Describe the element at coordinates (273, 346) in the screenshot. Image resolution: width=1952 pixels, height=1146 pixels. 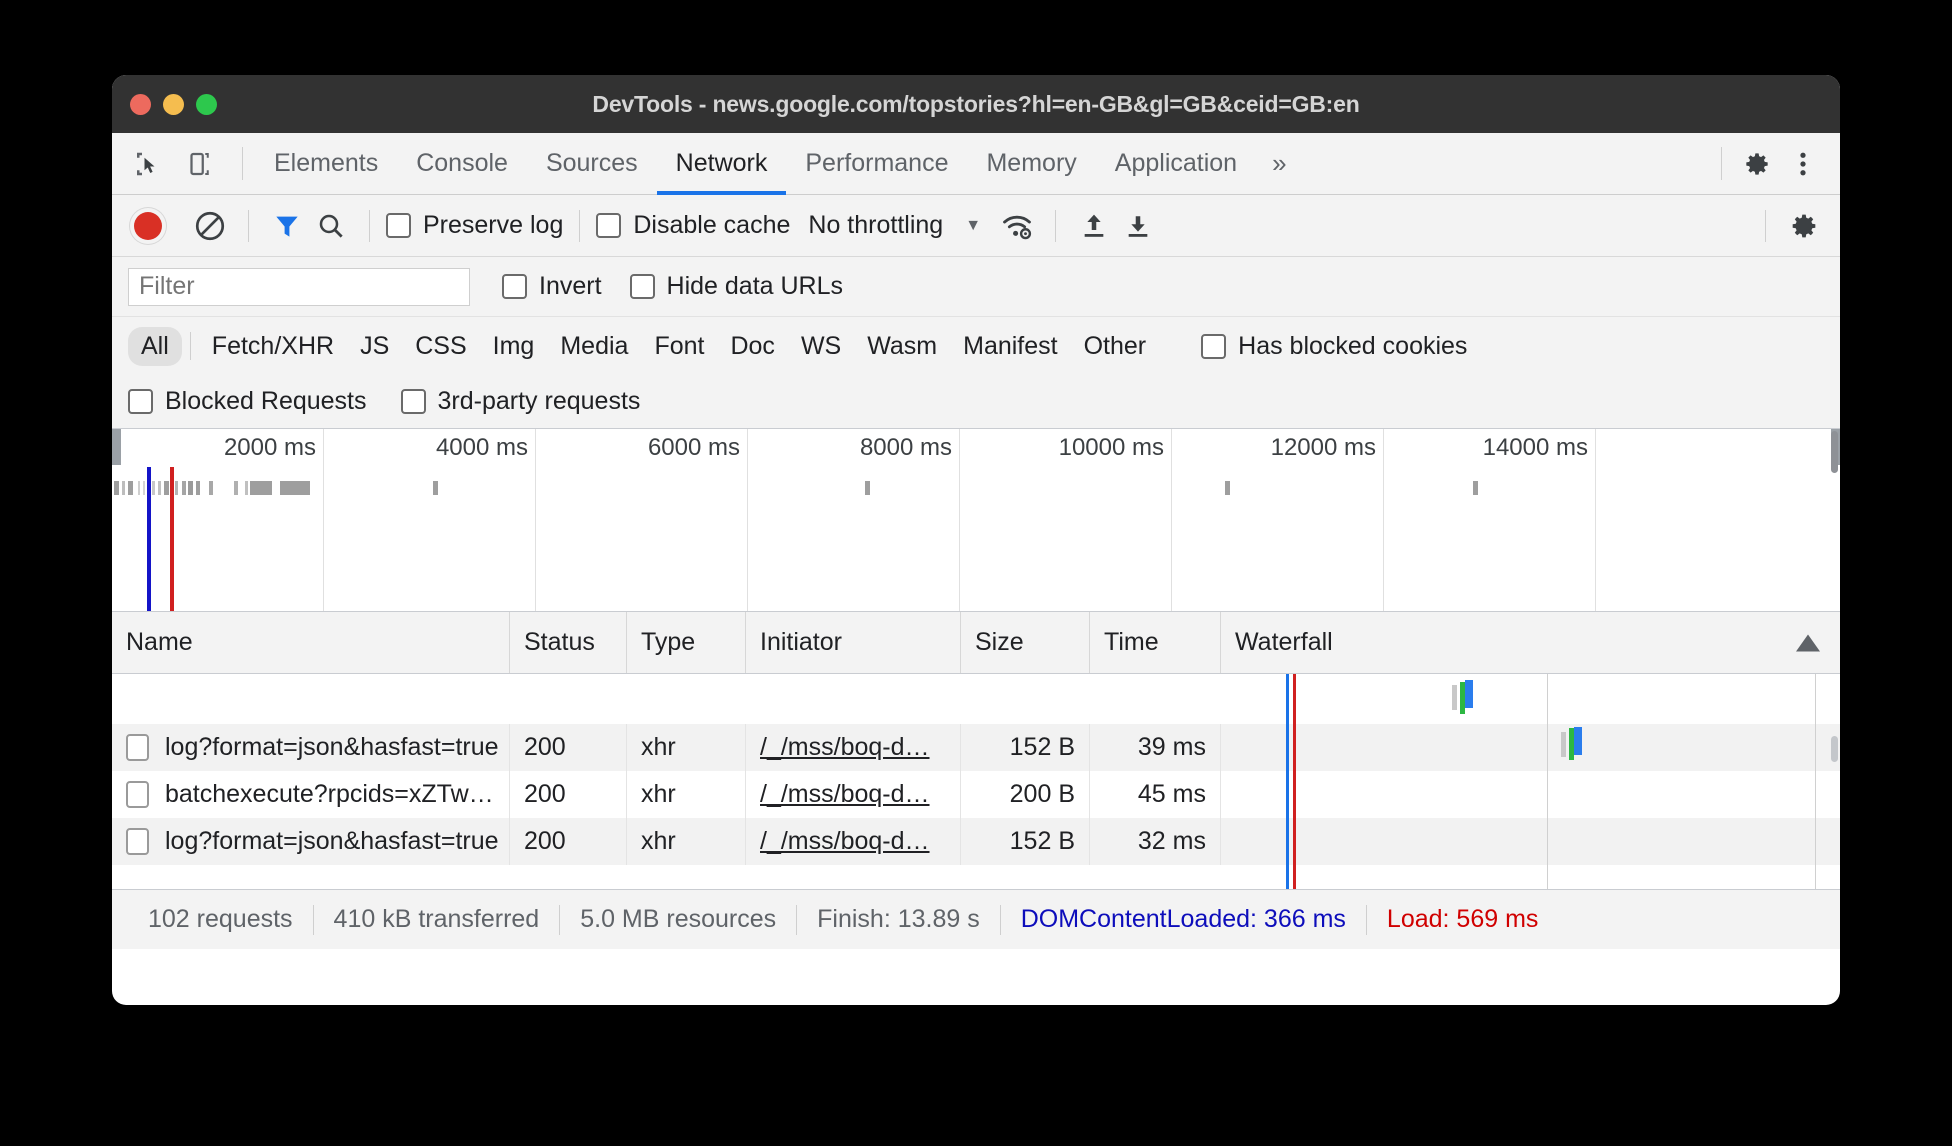
I see `filter-chip-fetch-xhr: Fetch/XHR` at that location.